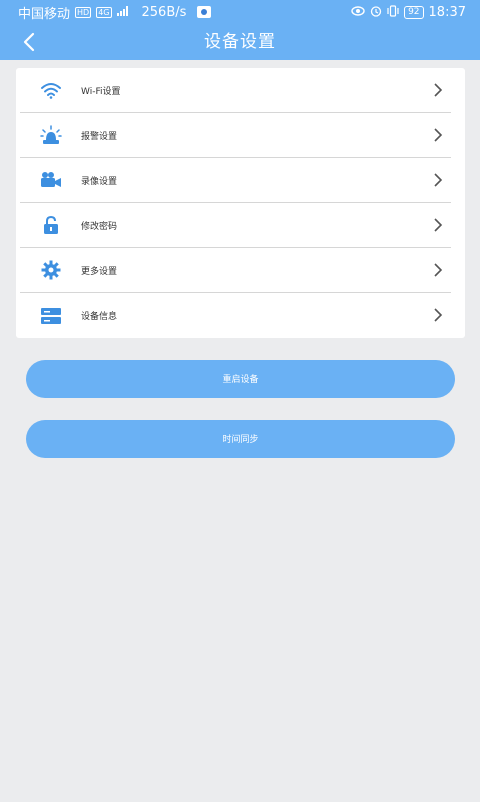 The height and width of the screenshot is (802, 480). What do you see at coordinates (235, 270) in the screenshot?
I see `menu-item-more-settings: 更多设置` at bounding box center [235, 270].